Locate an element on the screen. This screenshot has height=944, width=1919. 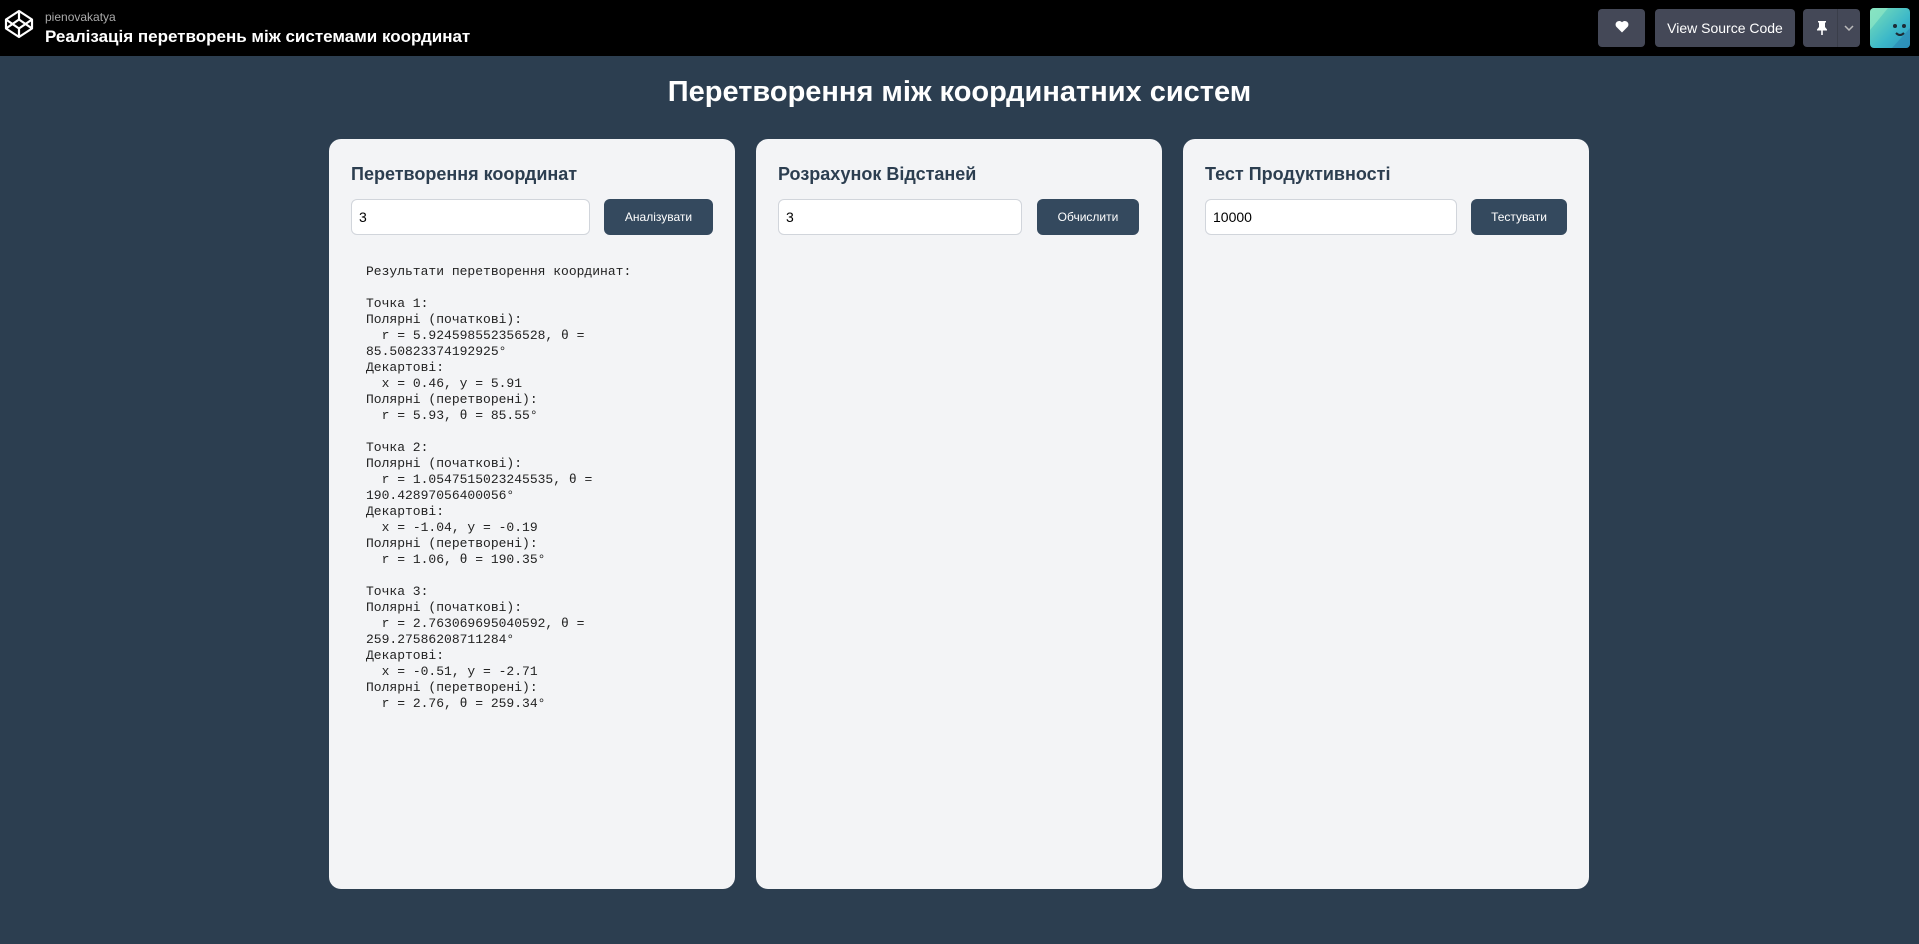
page-title: Перетворення між координатних систем is located at coordinates (959, 92).